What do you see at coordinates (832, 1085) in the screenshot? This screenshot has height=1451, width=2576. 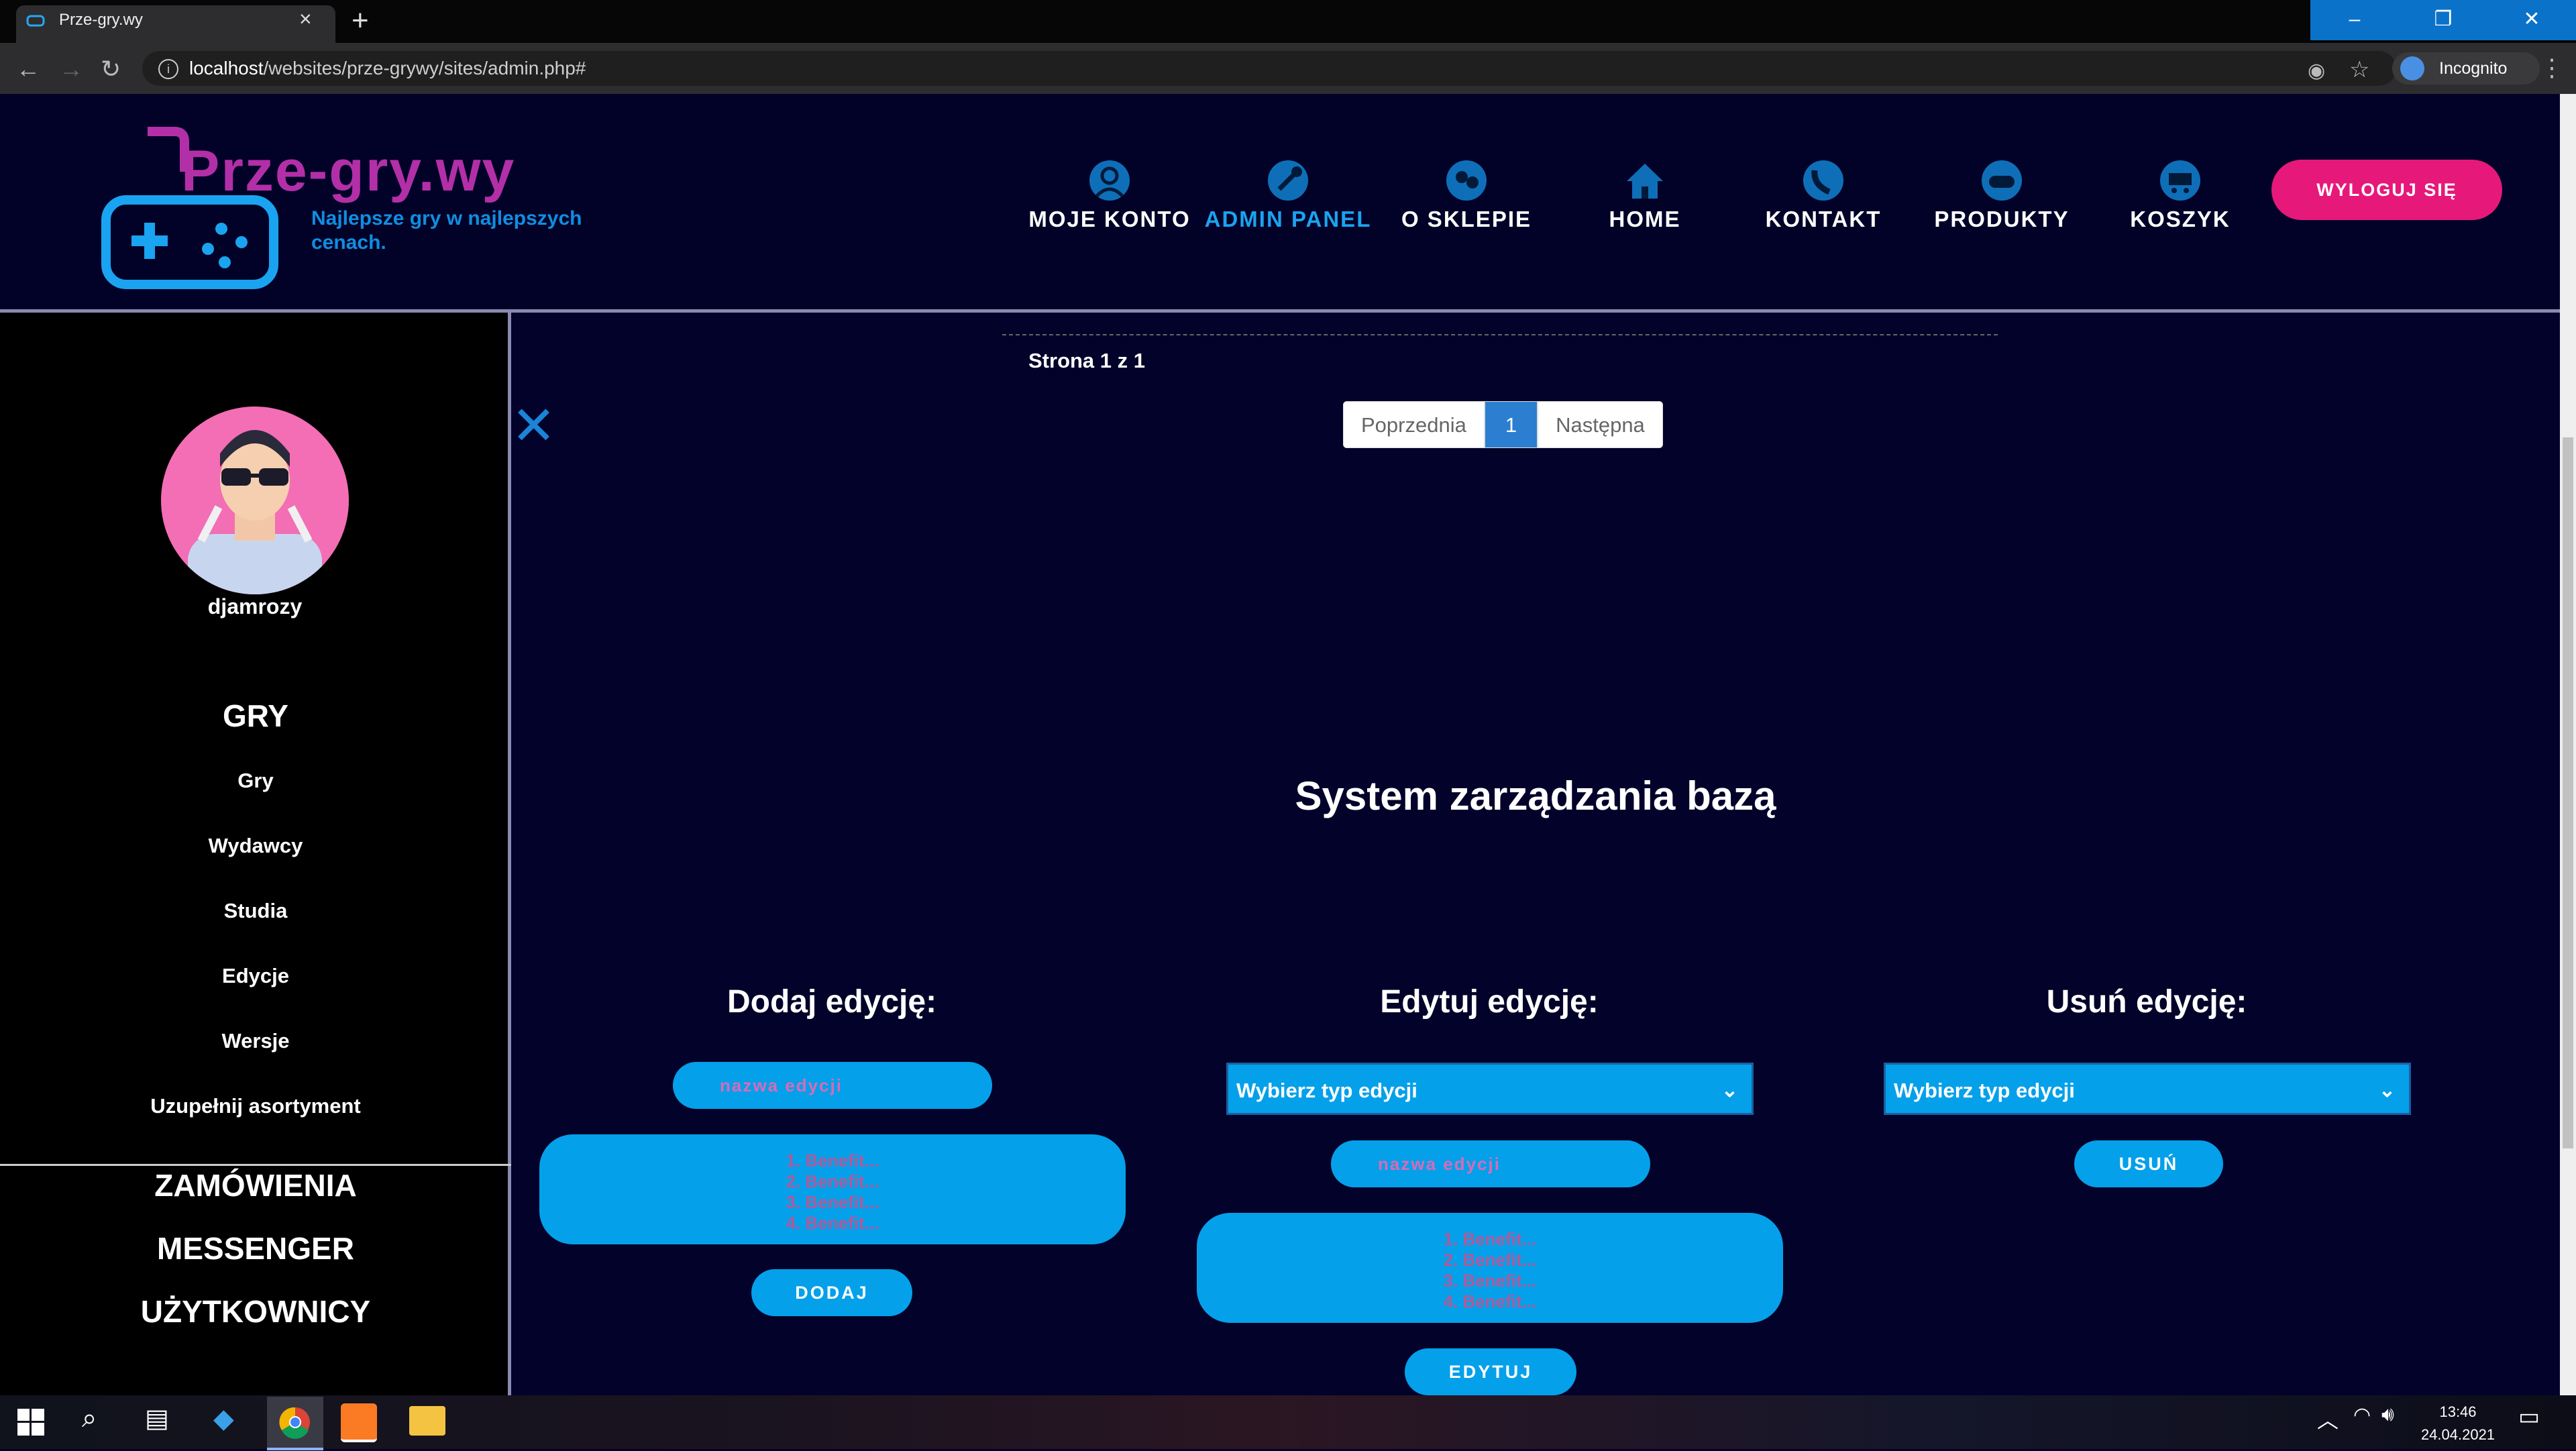 I see `add-edition-name-input: nazwa edycji` at bounding box center [832, 1085].